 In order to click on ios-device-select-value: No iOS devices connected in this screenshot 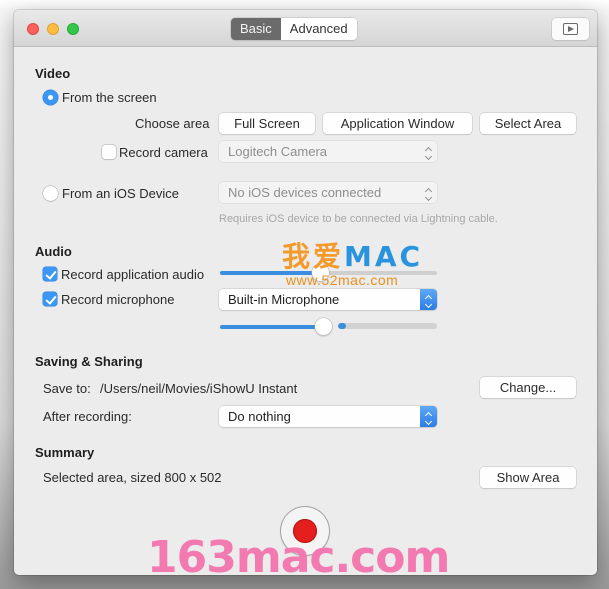, I will do `click(305, 192)`.